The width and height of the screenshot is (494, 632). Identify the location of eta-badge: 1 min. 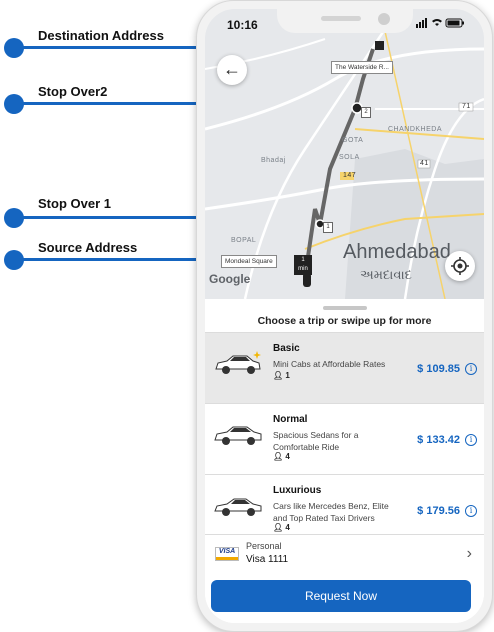
(303, 265).